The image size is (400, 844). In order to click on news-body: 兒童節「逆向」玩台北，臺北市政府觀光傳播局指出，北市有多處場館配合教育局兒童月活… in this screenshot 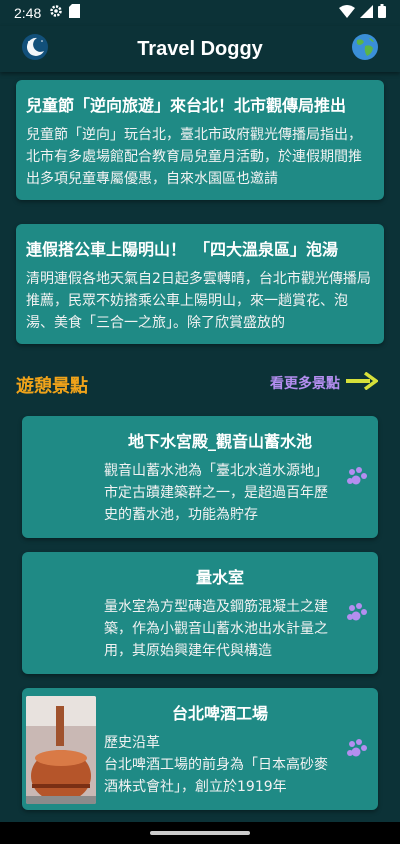, I will do `click(194, 157)`.